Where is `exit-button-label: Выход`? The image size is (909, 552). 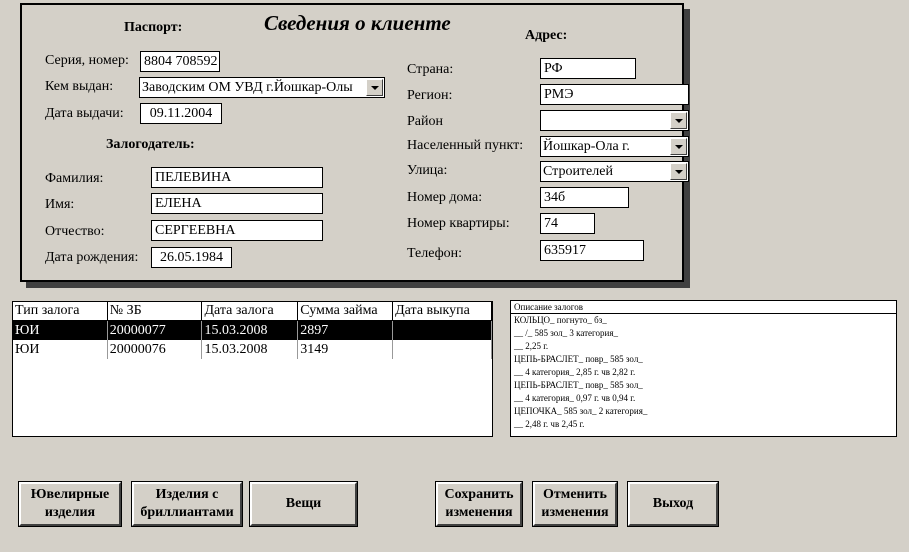 exit-button-label: Выход is located at coordinates (673, 503).